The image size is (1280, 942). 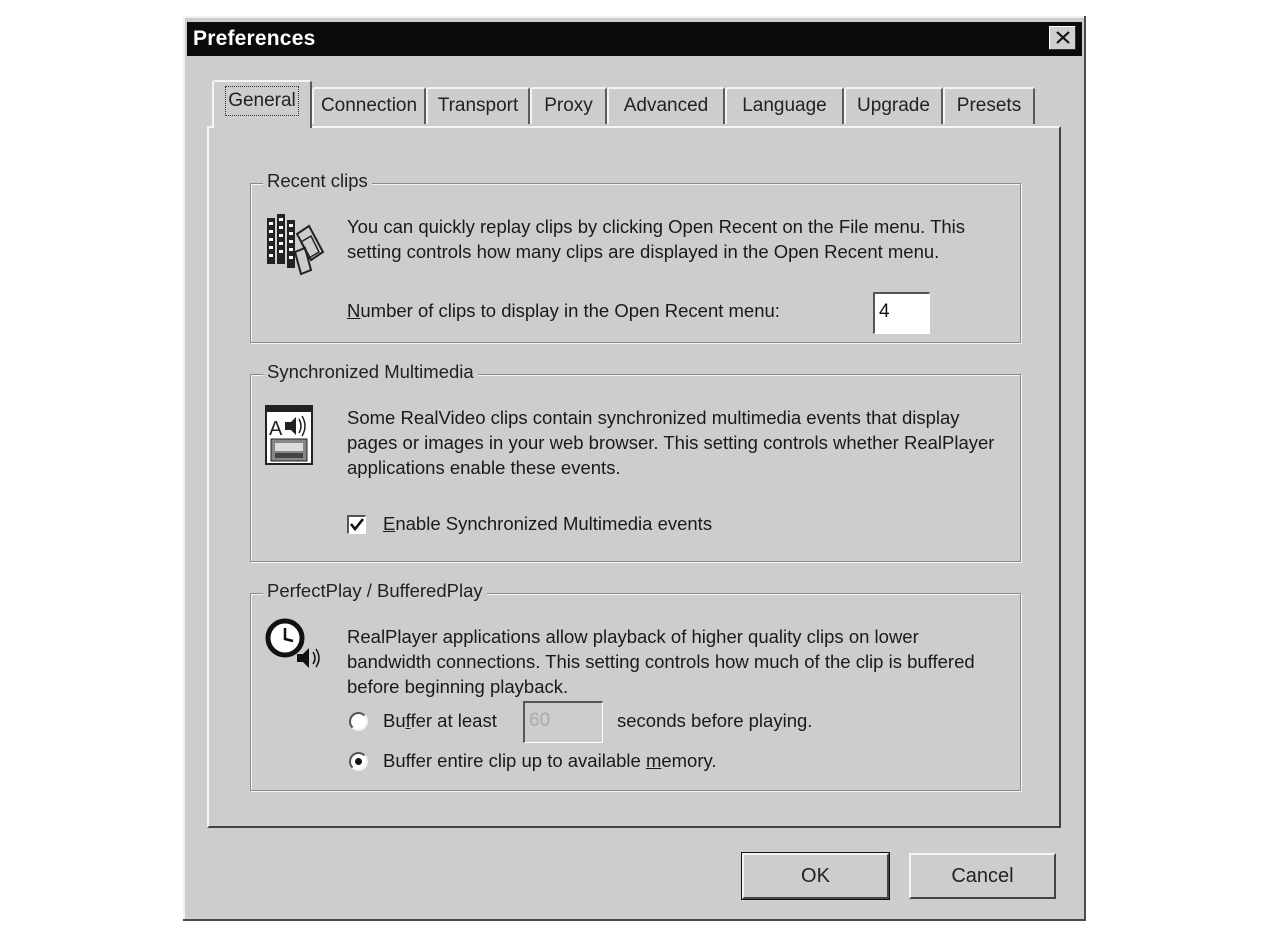 I want to click on radio-selected-dot, so click(x=358, y=761).